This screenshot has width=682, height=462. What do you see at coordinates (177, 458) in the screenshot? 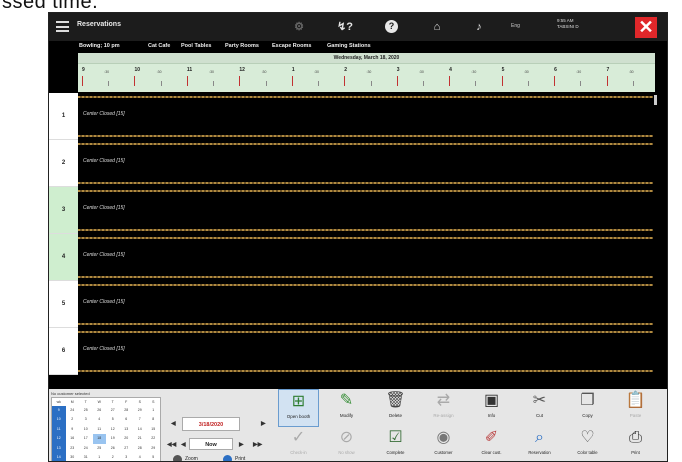
I see `zoom-icon` at bounding box center [177, 458].